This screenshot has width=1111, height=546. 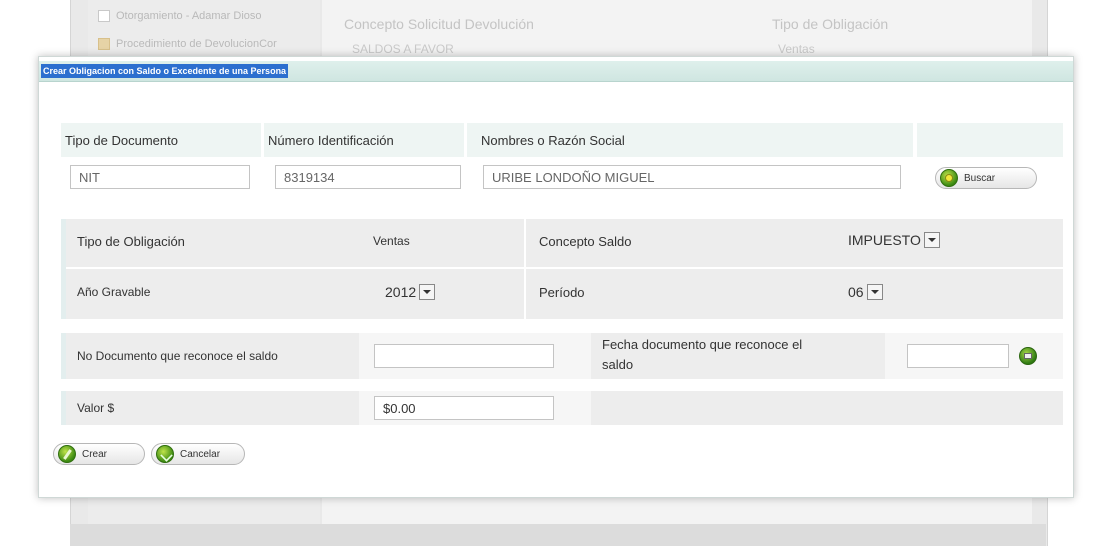 I want to click on header-cell-nombres: Nombres o Razón Social, so click(x=690, y=140).